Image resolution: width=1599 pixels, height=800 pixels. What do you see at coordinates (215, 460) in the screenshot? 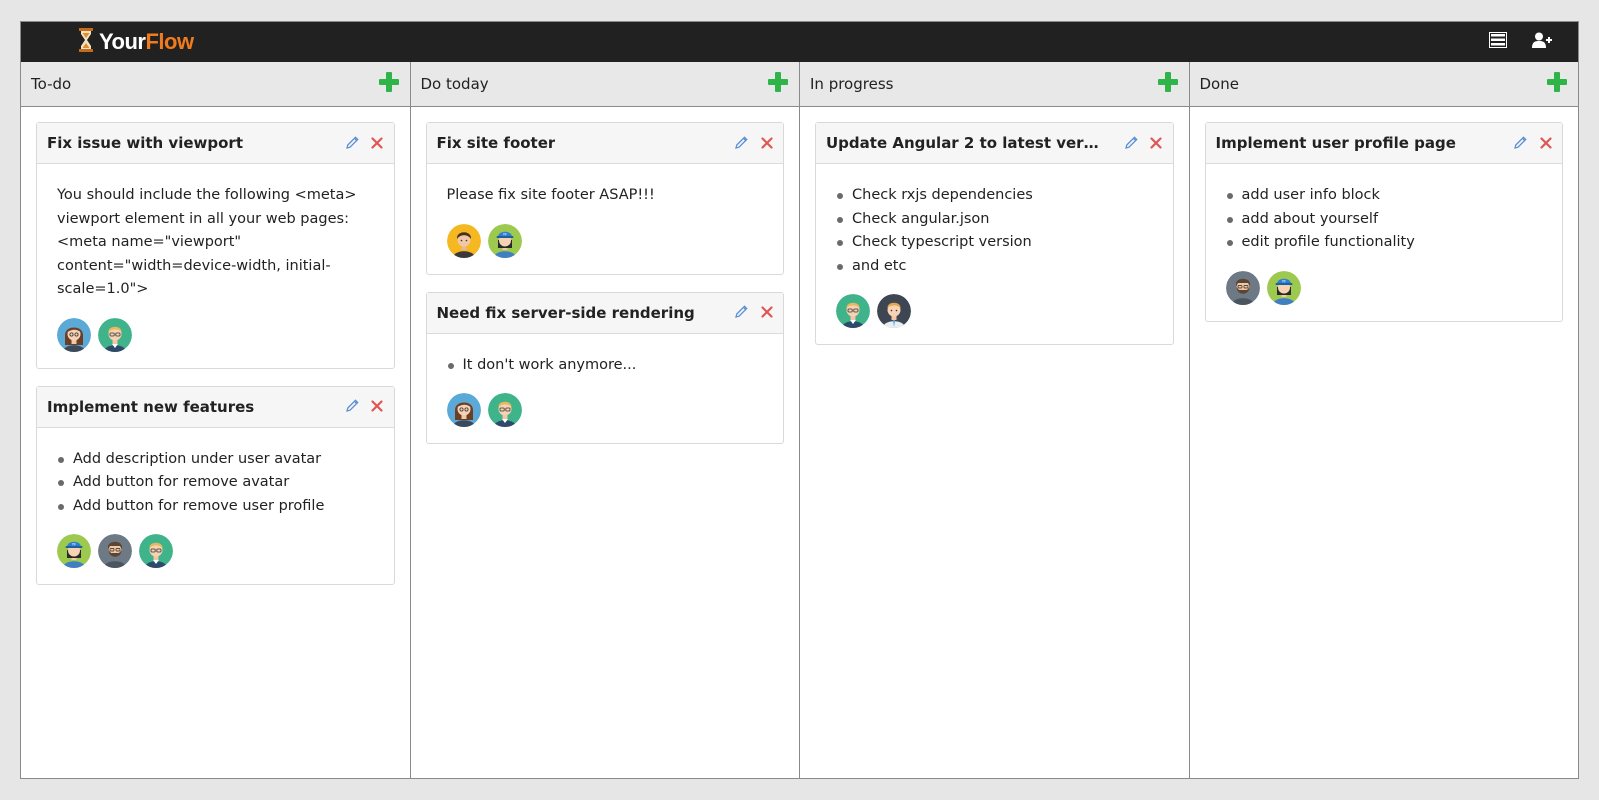
I see `checklist-item: Add description under user avatar` at bounding box center [215, 460].